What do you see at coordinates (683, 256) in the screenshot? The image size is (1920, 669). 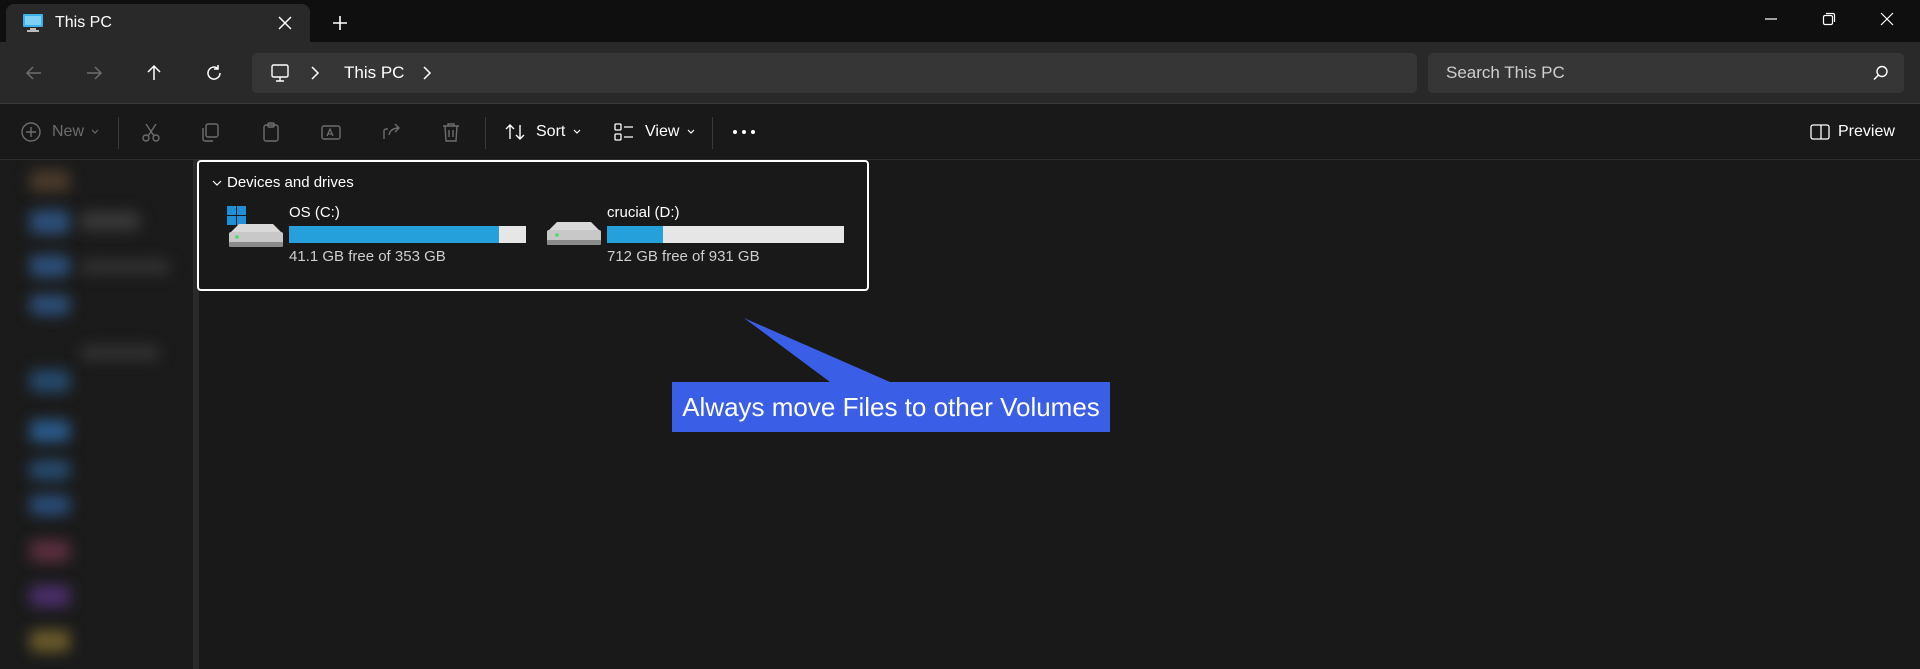 I see `drive-free-space: 712 GB free of 931 GB` at bounding box center [683, 256].